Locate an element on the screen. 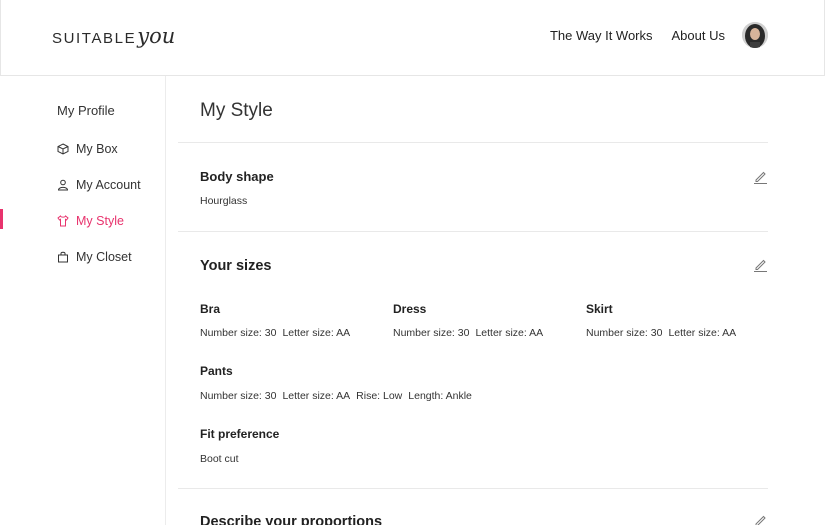 The image size is (825, 525). sidebar-item-label: My Account is located at coordinates (108, 185).